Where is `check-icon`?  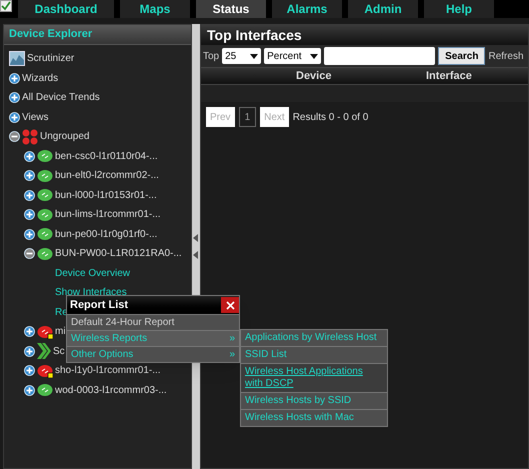
check-icon is located at coordinates (6, 6).